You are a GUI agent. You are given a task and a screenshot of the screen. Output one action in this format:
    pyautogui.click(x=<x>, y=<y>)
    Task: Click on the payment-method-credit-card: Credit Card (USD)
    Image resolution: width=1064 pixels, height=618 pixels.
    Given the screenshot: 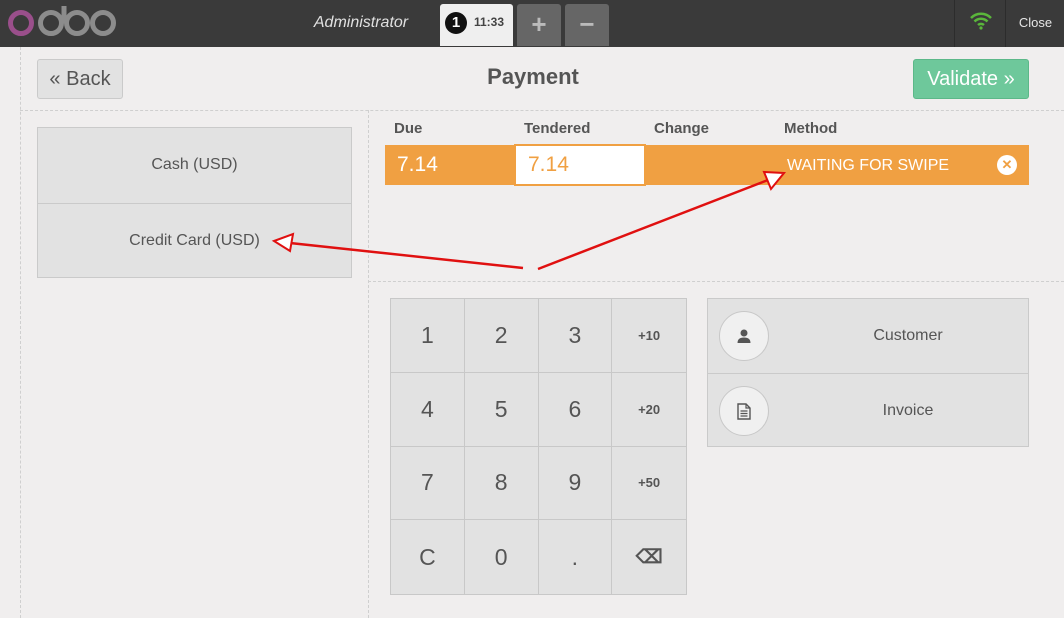 What is the action you would take?
    pyautogui.click(x=194, y=240)
    